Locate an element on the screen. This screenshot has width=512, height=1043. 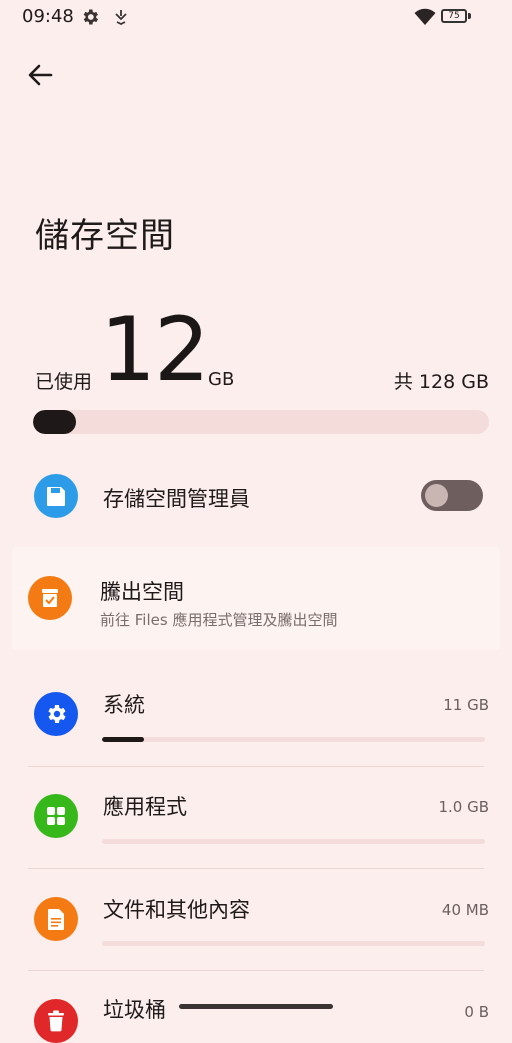
category-system-size: 11 GB is located at coordinates (466, 705).